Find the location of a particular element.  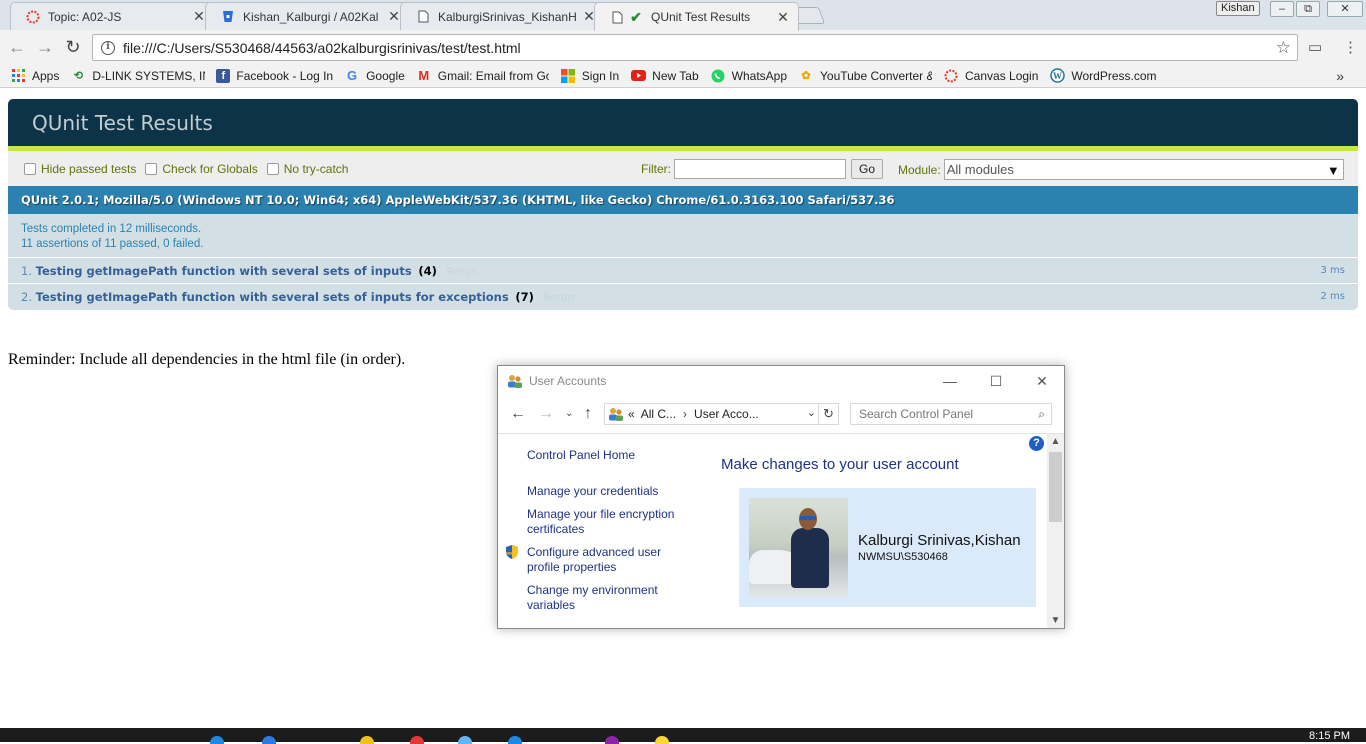

up-arrow-icon: ↑ is located at coordinates (588, 414).